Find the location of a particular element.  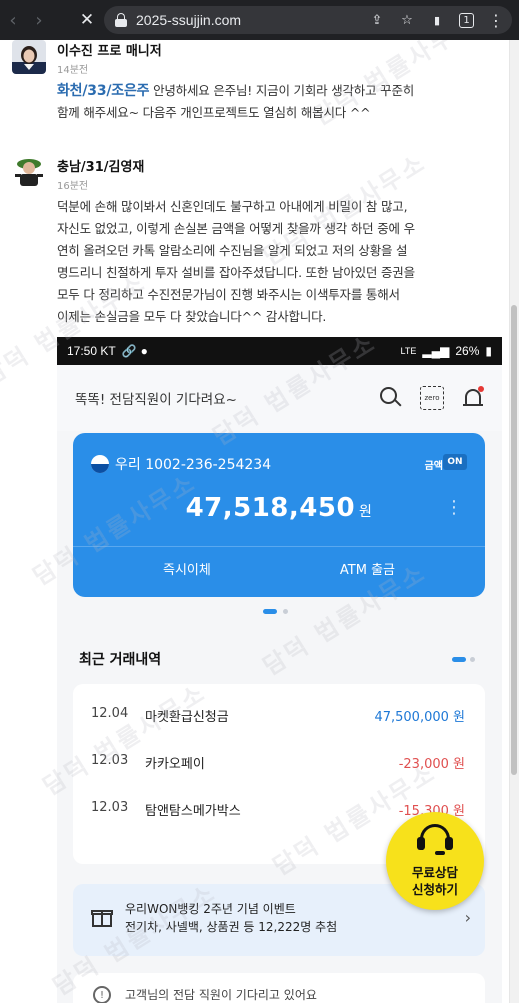

comment-line: 연히 올려오던 카톡 알람소리에 수진님을 알게 되었고 저의 상황을 설 is located at coordinates (232, 250).